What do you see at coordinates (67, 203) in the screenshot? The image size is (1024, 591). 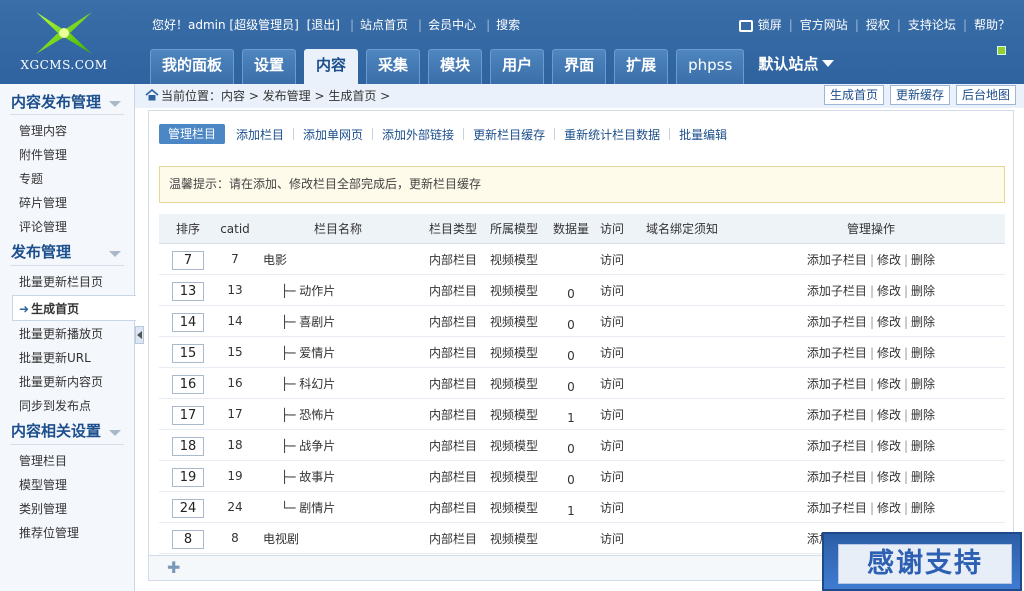 I see `sidebar-item-fragments: 碎片管理` at bounding box center [67, 203].